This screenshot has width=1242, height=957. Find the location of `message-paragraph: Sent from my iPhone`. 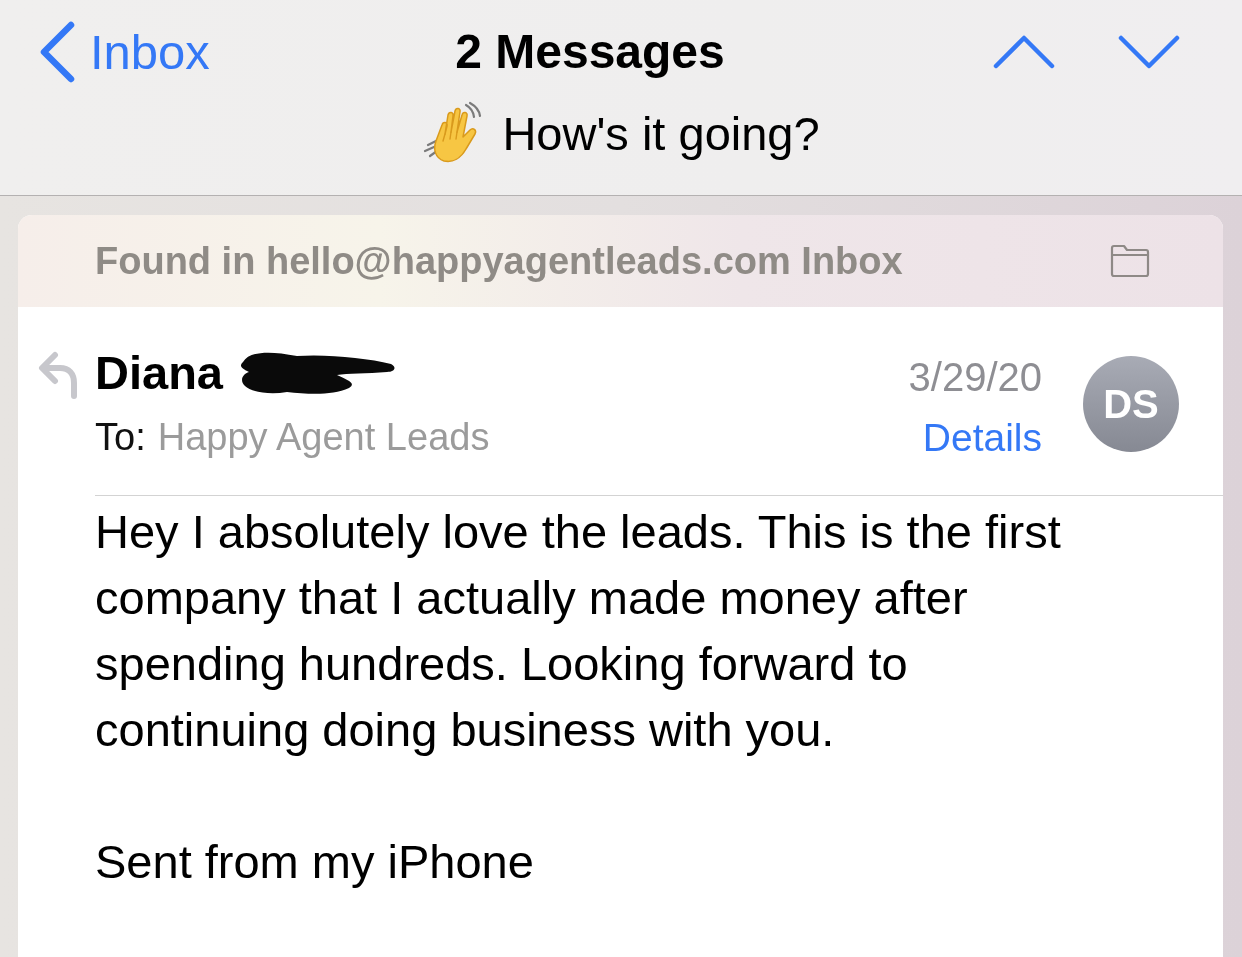

message-paragraph: Sent from my iPhone is located at coordinates (315, 862).